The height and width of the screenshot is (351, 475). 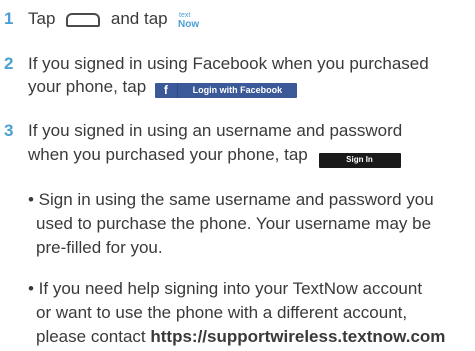 I want to click on step-number: 1, so click(x=9, y=18).